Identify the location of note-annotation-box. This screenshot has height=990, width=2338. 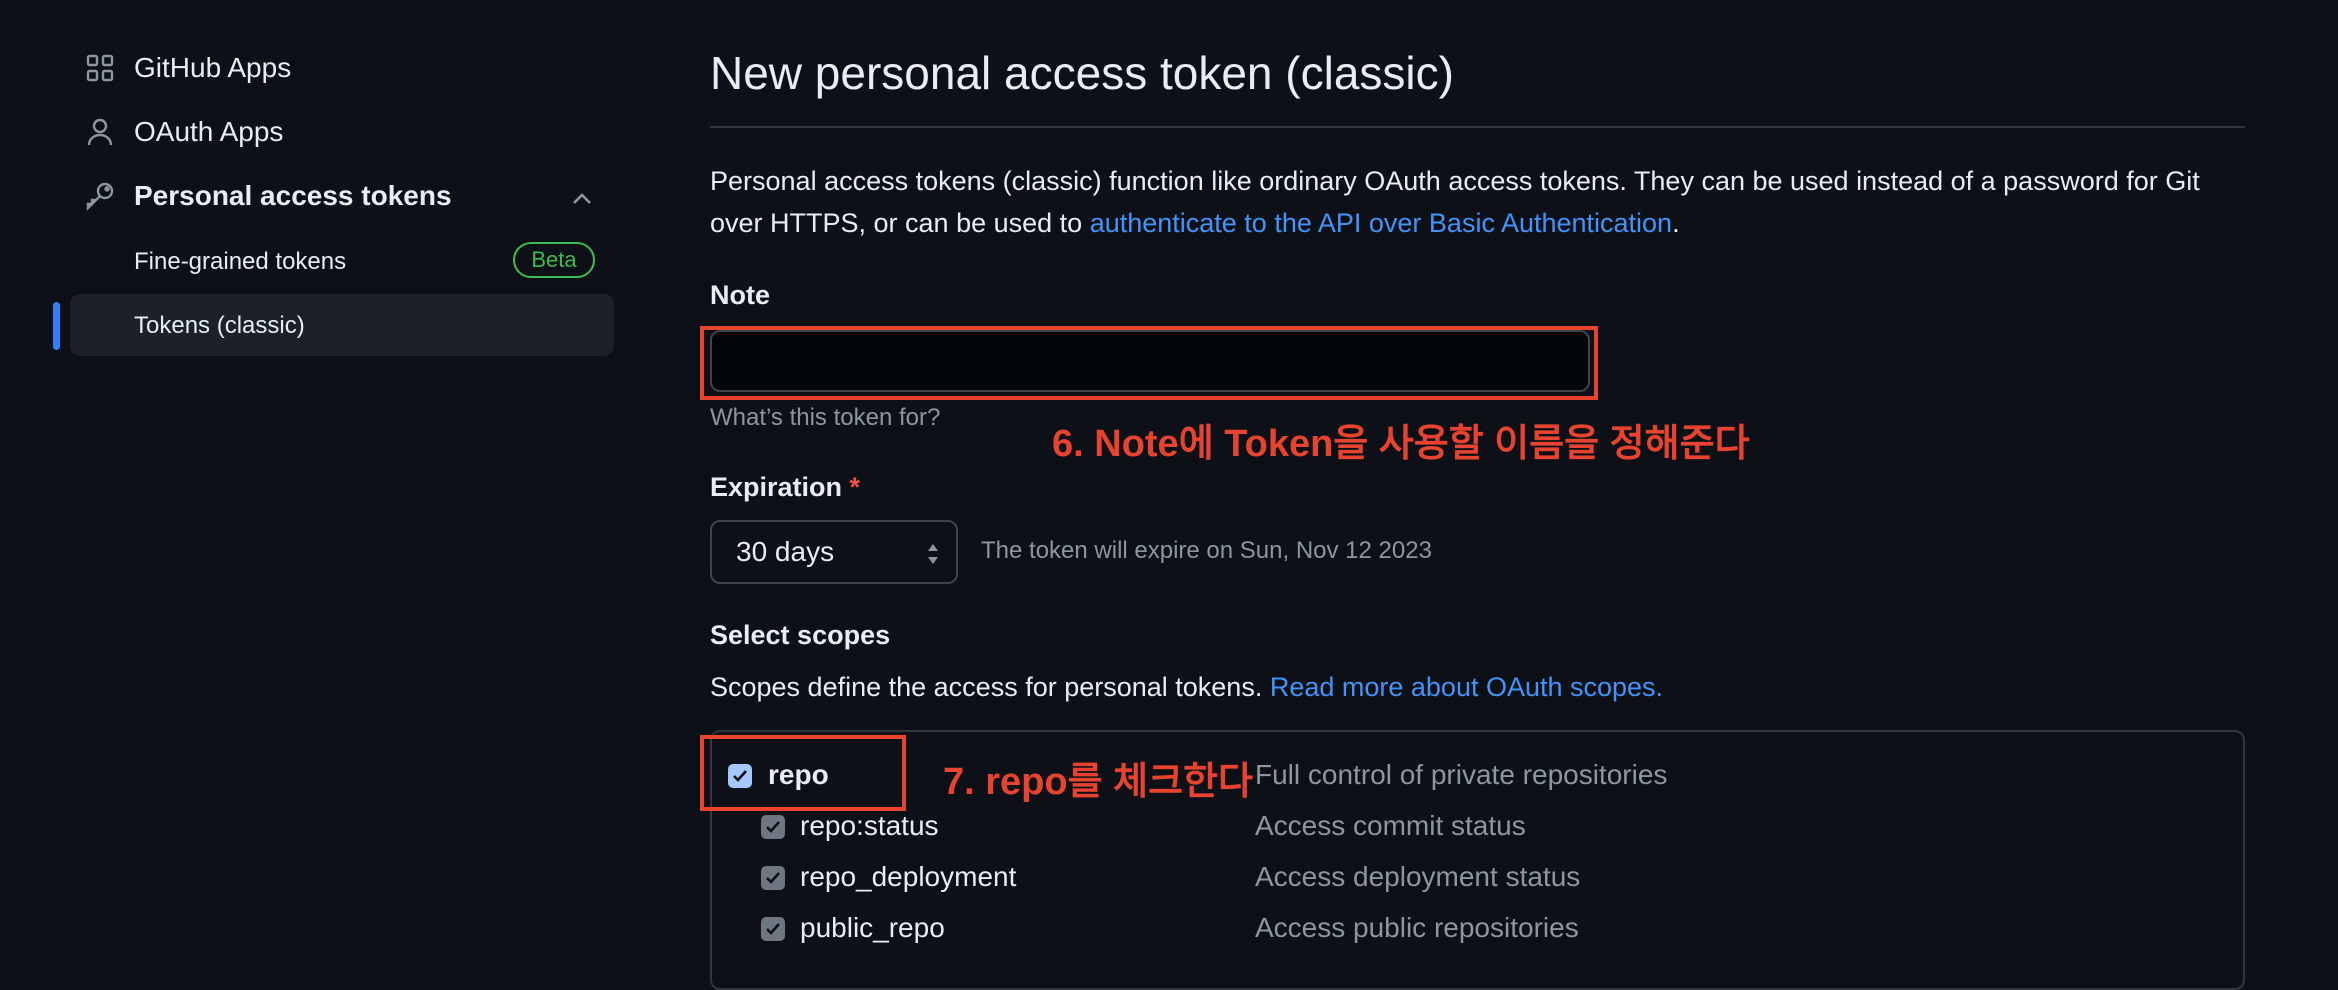
(1149, 363).